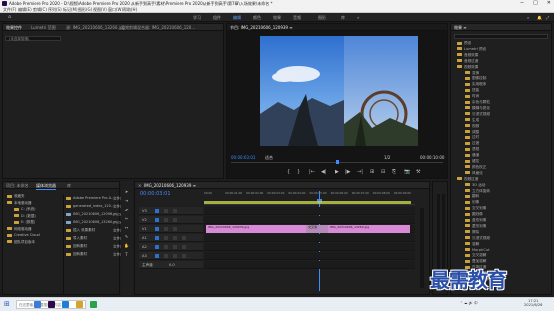 This screenshot has height=311, width=554. What do you see at coordinates (170, 185) in the screenshot?
I see `timeline-sequence-tab: IMG_20210606_120939 ≡` at bounding box center [170, 185].